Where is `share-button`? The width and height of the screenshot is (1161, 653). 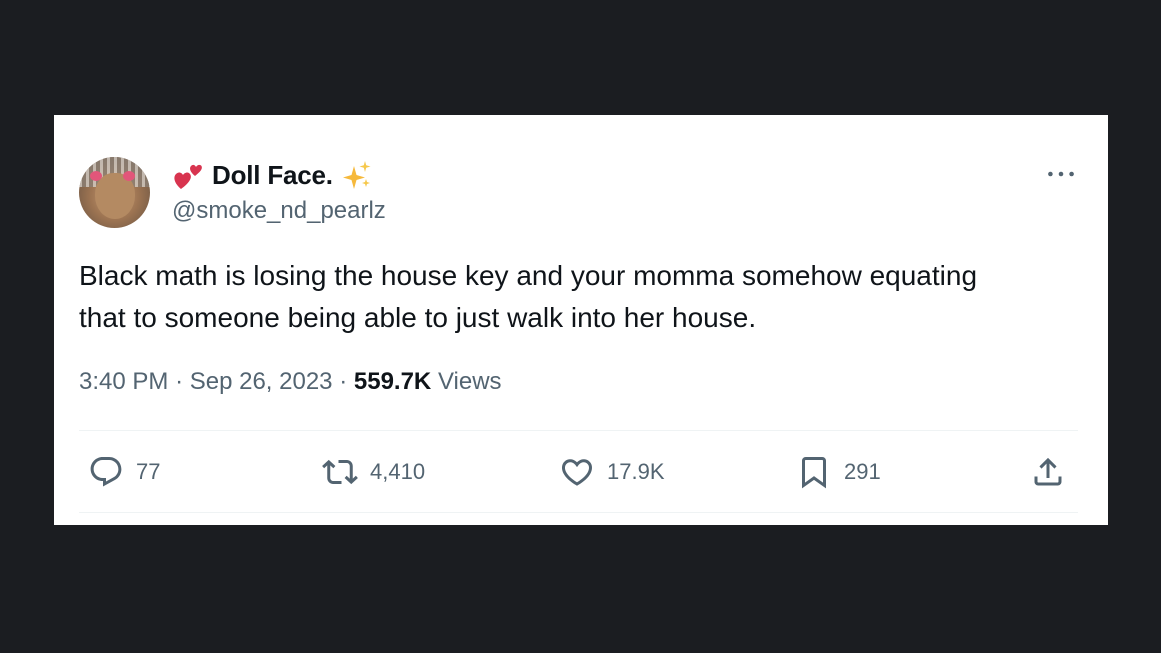
share-button is located at coordinates (1048, 472).